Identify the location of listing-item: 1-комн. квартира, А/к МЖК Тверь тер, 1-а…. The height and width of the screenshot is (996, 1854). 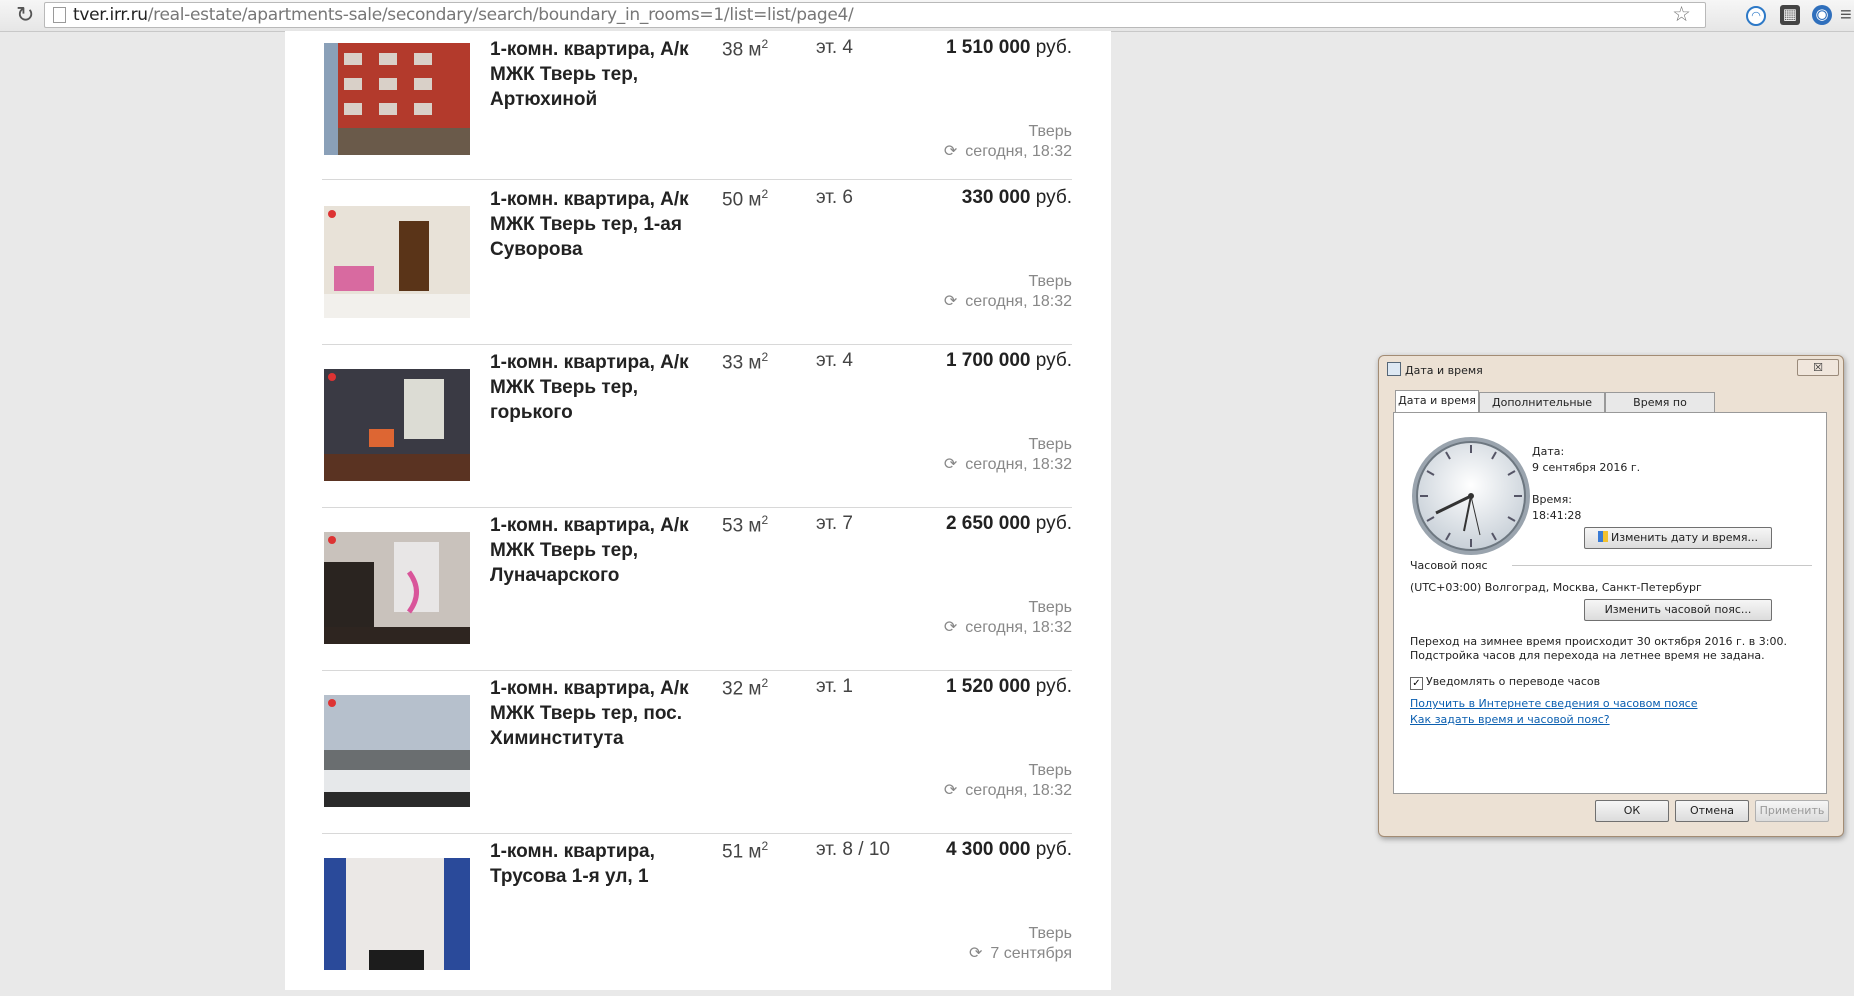
(697, 263).